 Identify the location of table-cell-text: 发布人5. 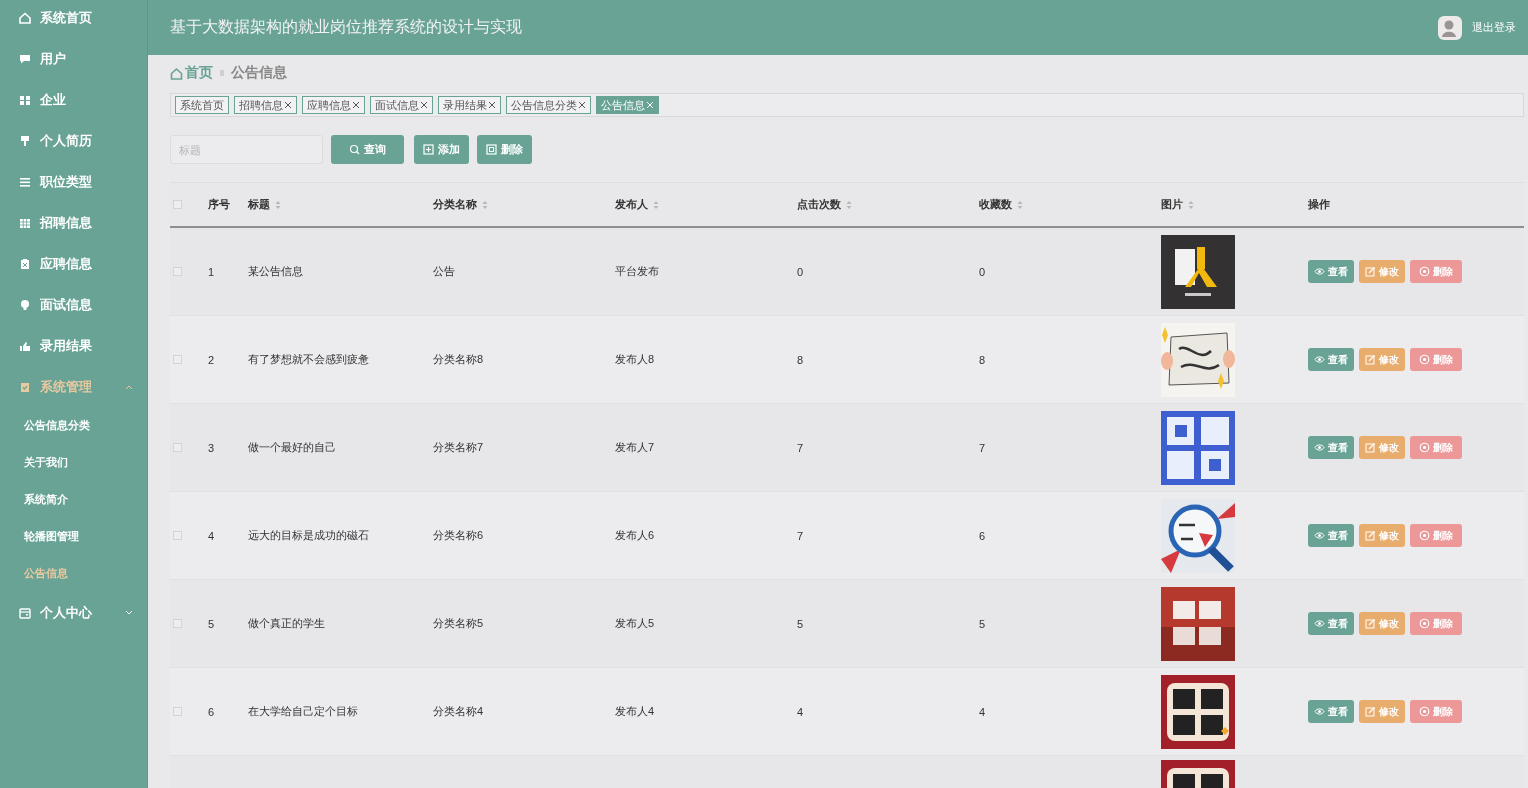
(635, 623).